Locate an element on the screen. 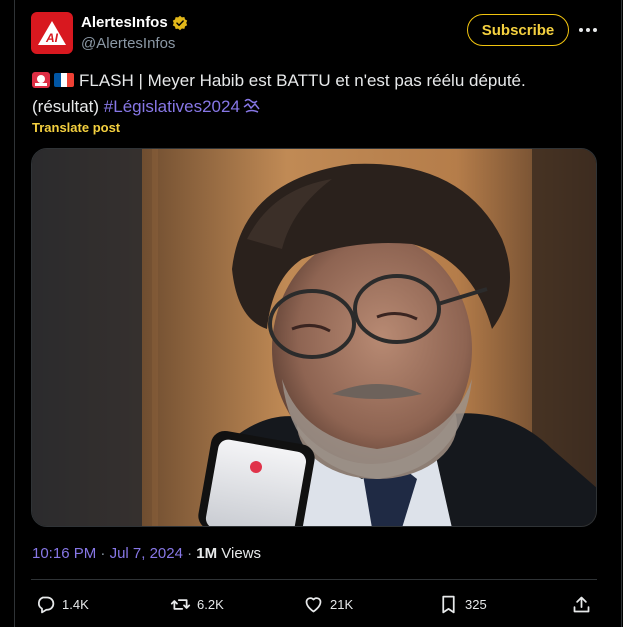  post-line2-prefix: (résultat) is located at coordinates (68, 106).